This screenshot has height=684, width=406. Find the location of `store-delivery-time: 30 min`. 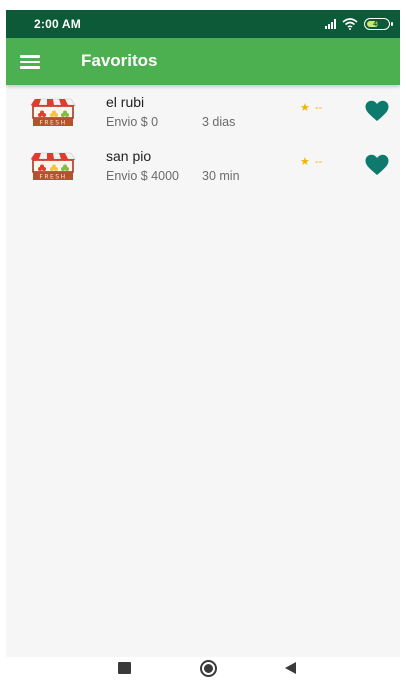

store-delivery-time: 30 min is located at coordinates (221, 176).